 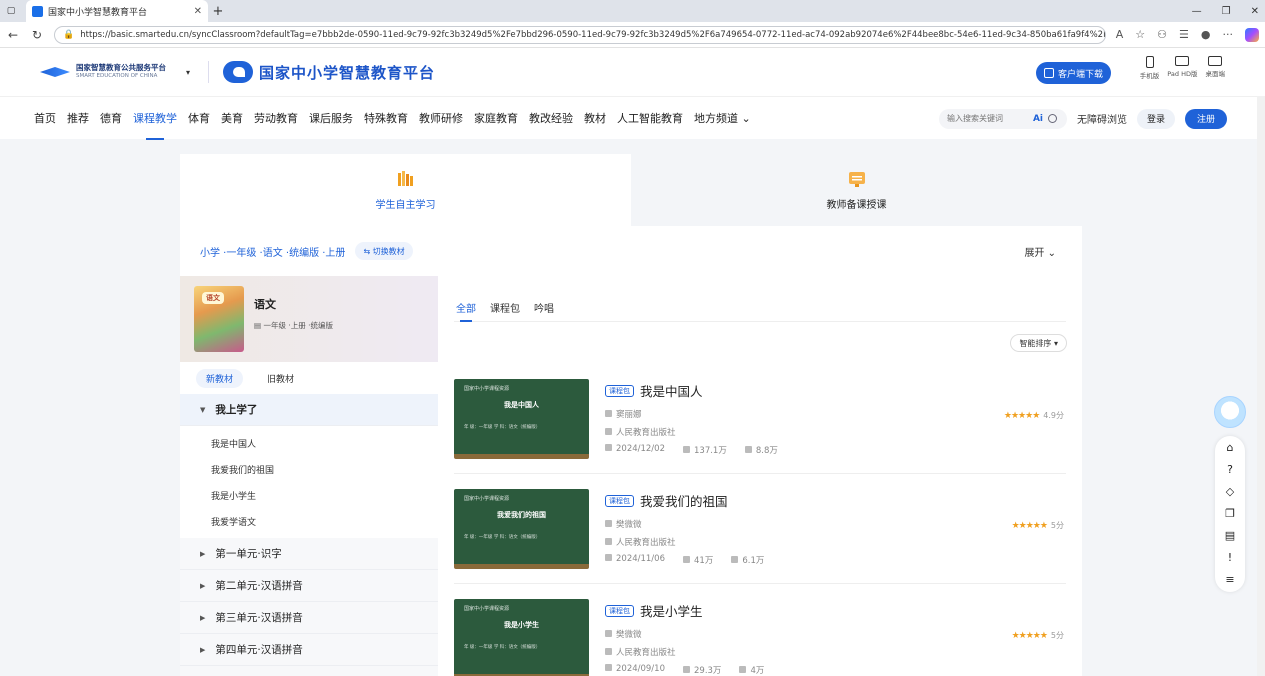 What do you see at coordinates (1184, 34) in the screenshot?
I see `collections-icon: ☰` at bounding box center [1184, 34].